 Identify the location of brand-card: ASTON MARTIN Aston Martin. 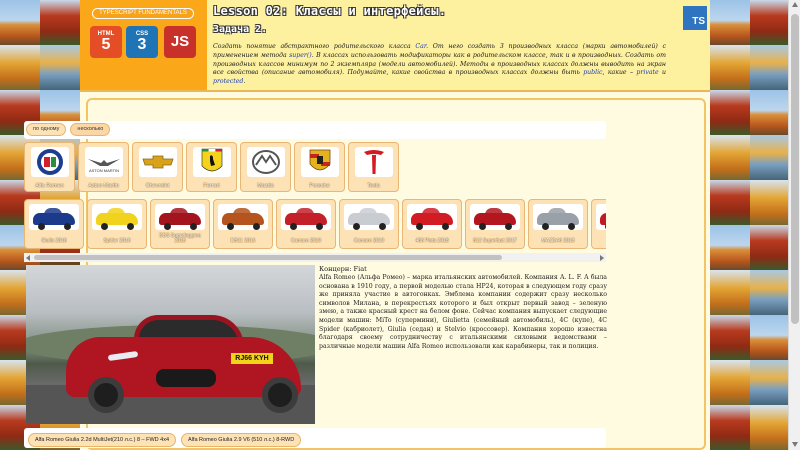
(103, 167).